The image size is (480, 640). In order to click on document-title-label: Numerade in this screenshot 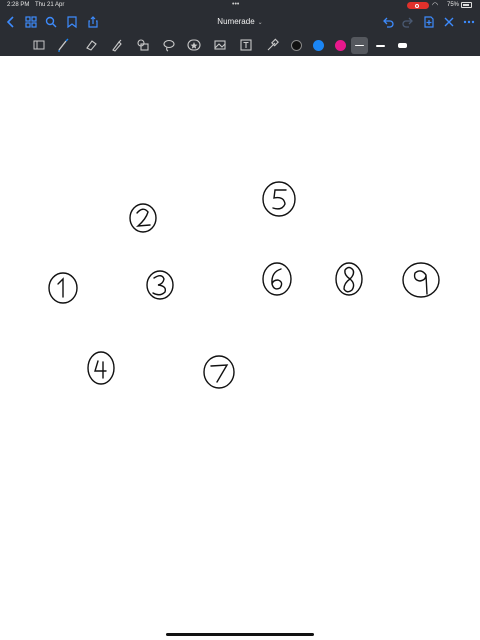, I will do `click(236, 21)`.